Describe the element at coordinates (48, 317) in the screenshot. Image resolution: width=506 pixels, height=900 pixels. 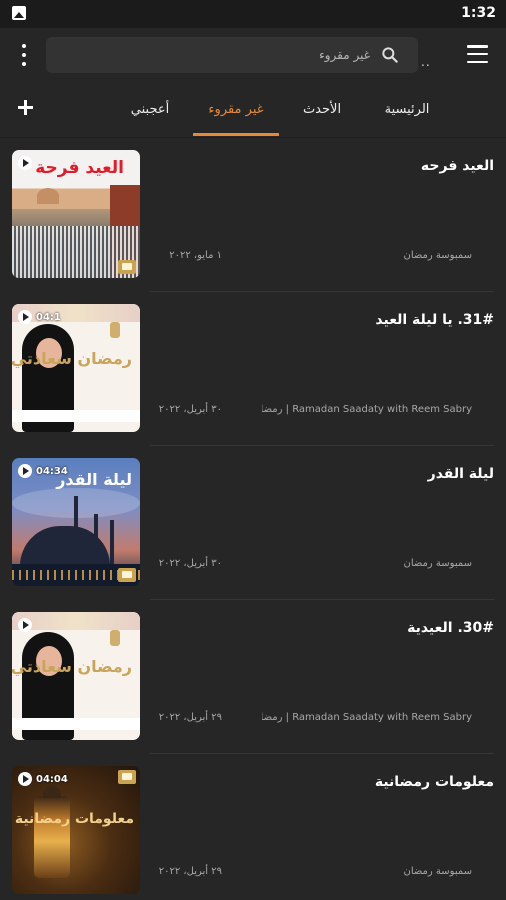
I see `episode-duration: 04:1` at that location.